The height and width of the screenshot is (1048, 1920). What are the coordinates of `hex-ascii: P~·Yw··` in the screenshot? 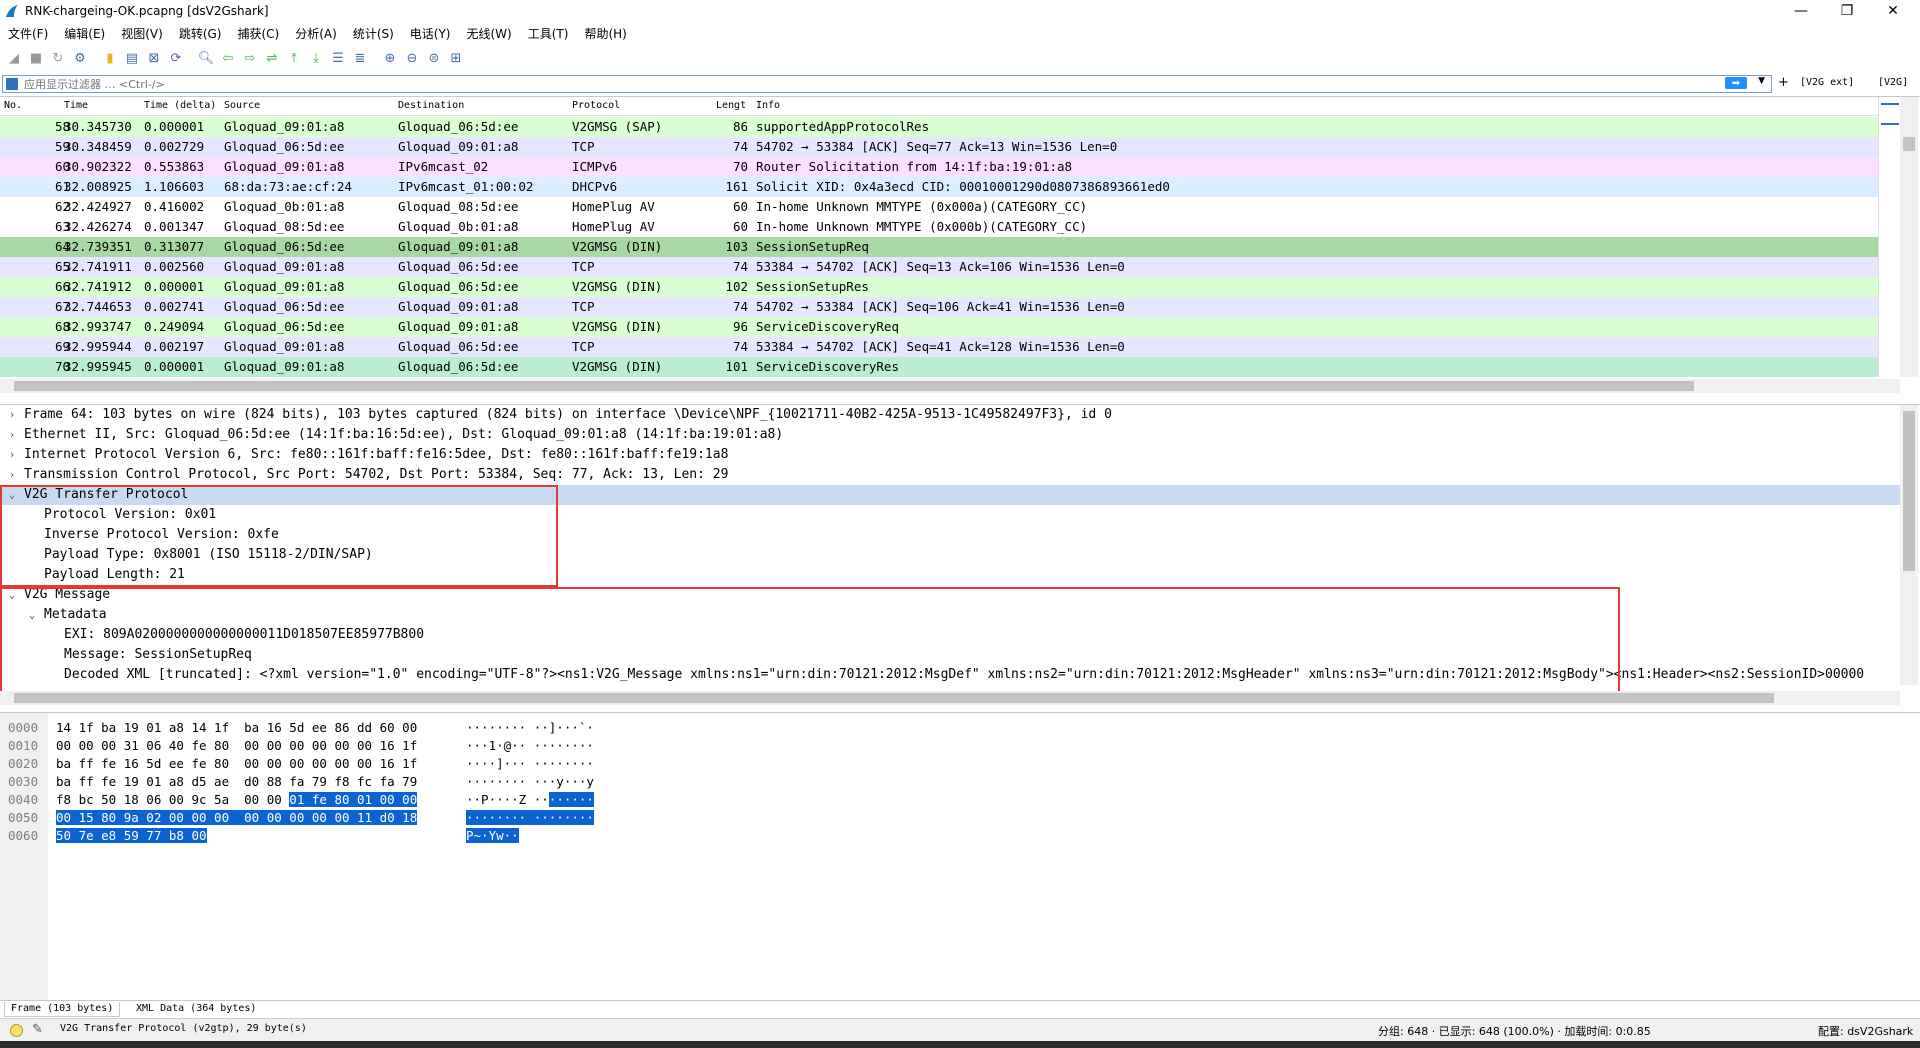 It's located at (492, 836).